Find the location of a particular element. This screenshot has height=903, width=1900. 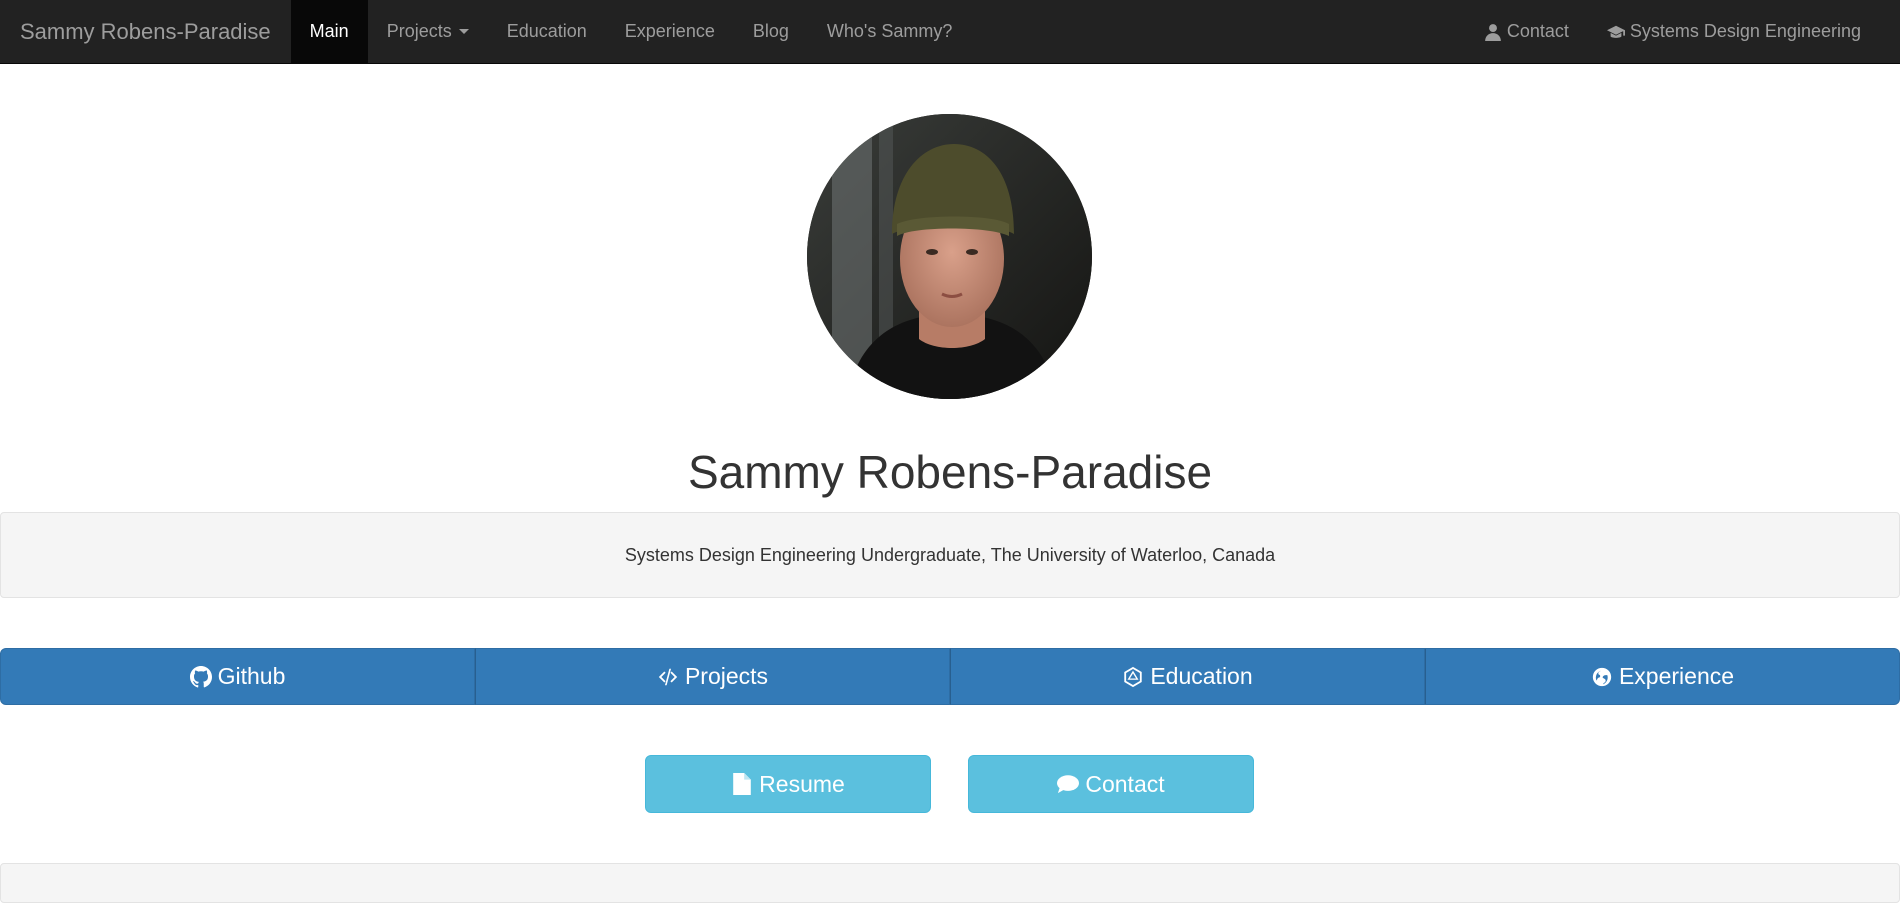

education-button: Education is located at coordinates (1187, 676).